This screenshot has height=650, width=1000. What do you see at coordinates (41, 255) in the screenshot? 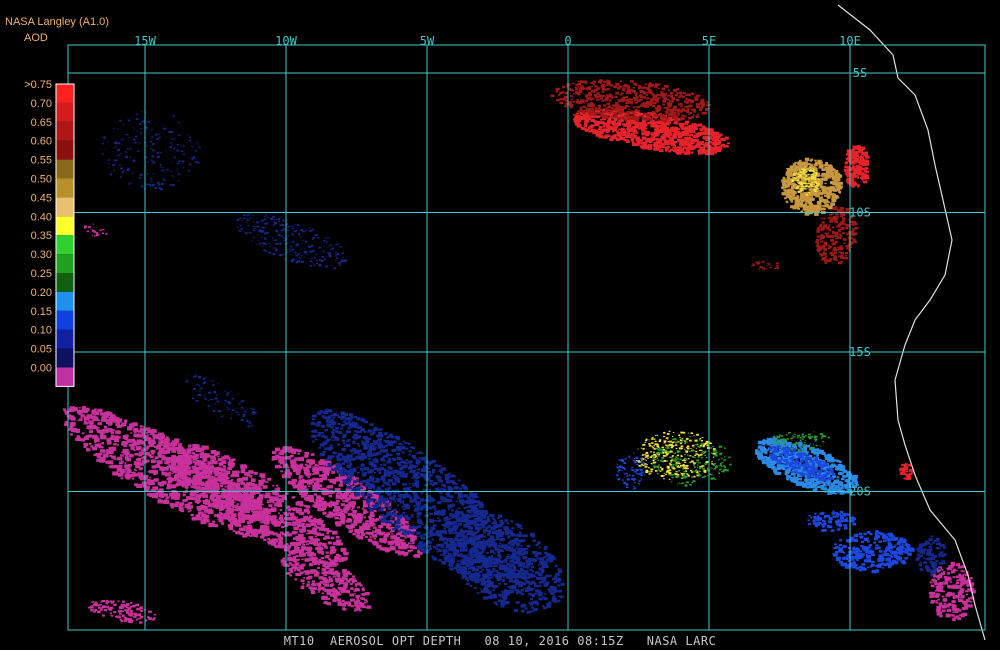
I see `legend-label: 0.30` at bounding box center [41, 255].